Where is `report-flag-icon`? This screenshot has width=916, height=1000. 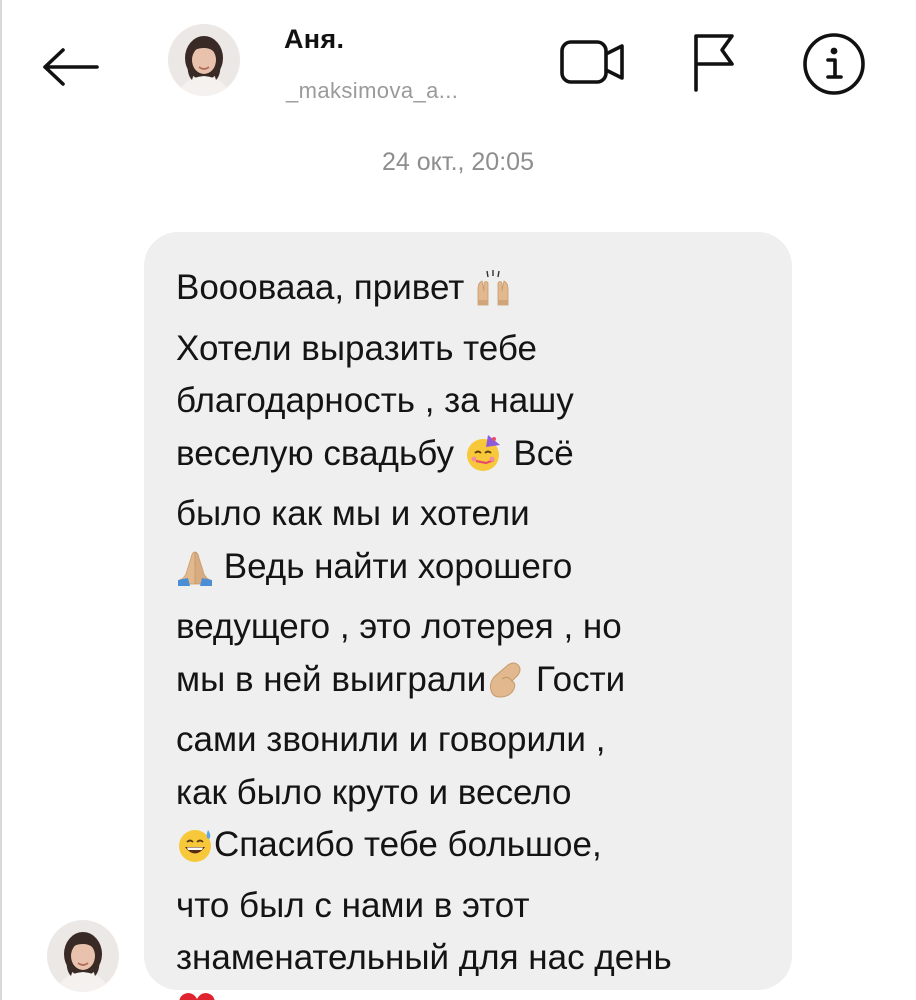
report-flag-icon is located at coordinates (714, 63).